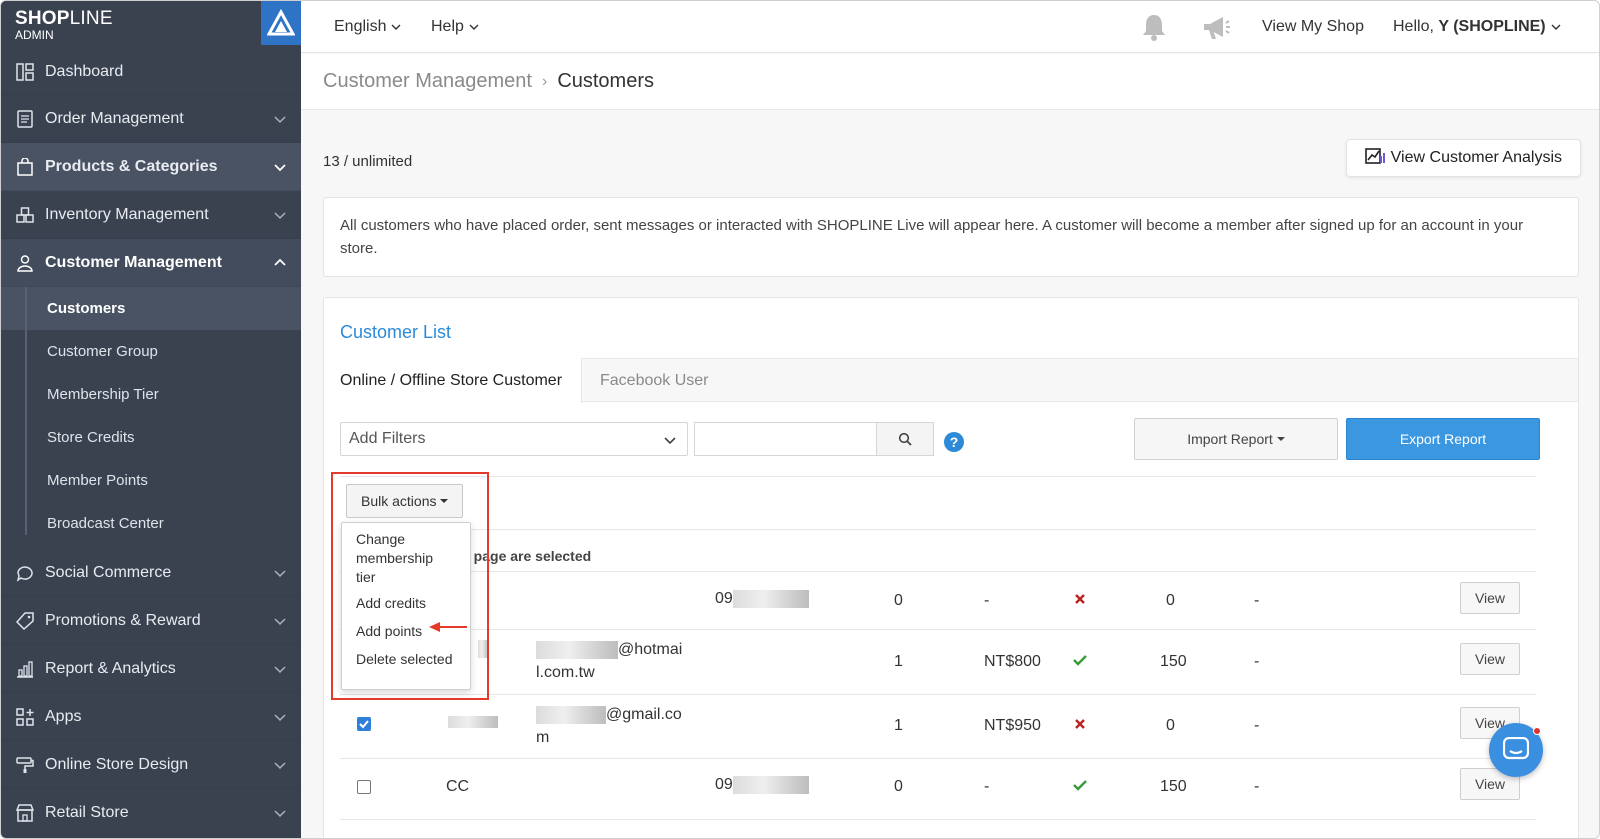 Image resolution: width=1600 pixels, height=839 pixels. I want to click on view-my-shop-link: View My Shop, so click(1313, 27).